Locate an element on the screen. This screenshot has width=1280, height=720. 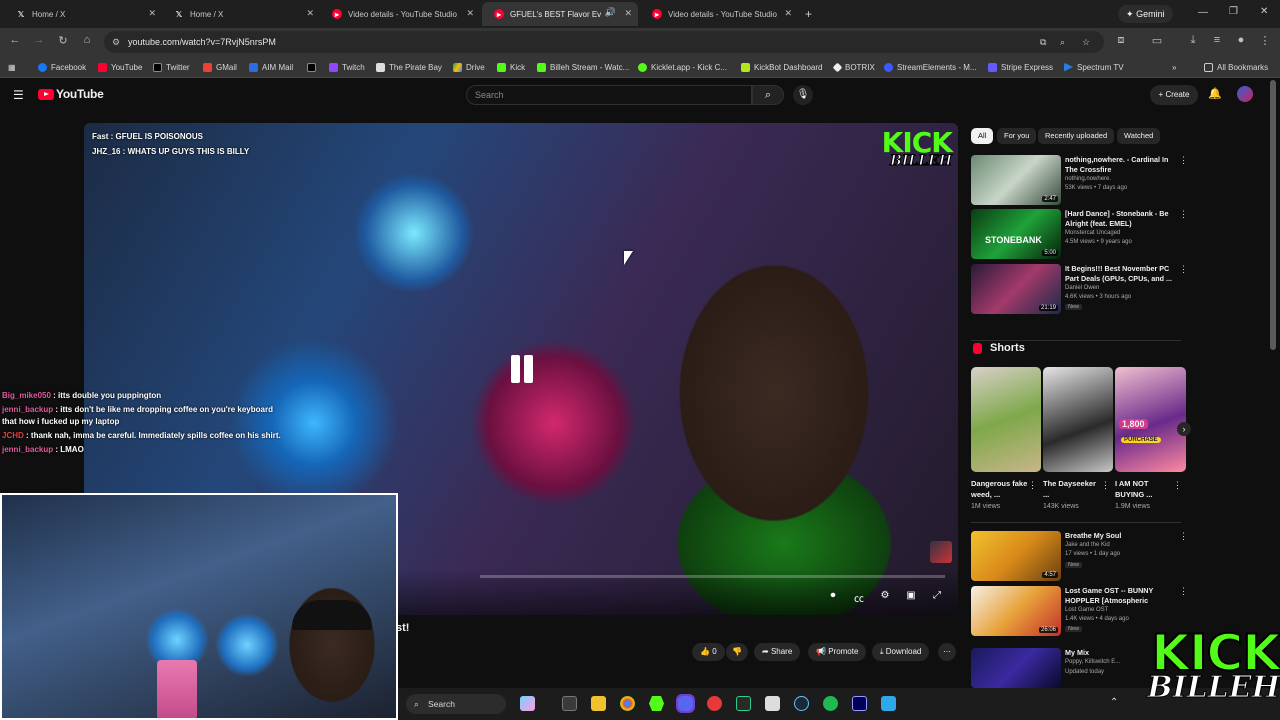
spotify-icon is located at coordinates (830, 703).